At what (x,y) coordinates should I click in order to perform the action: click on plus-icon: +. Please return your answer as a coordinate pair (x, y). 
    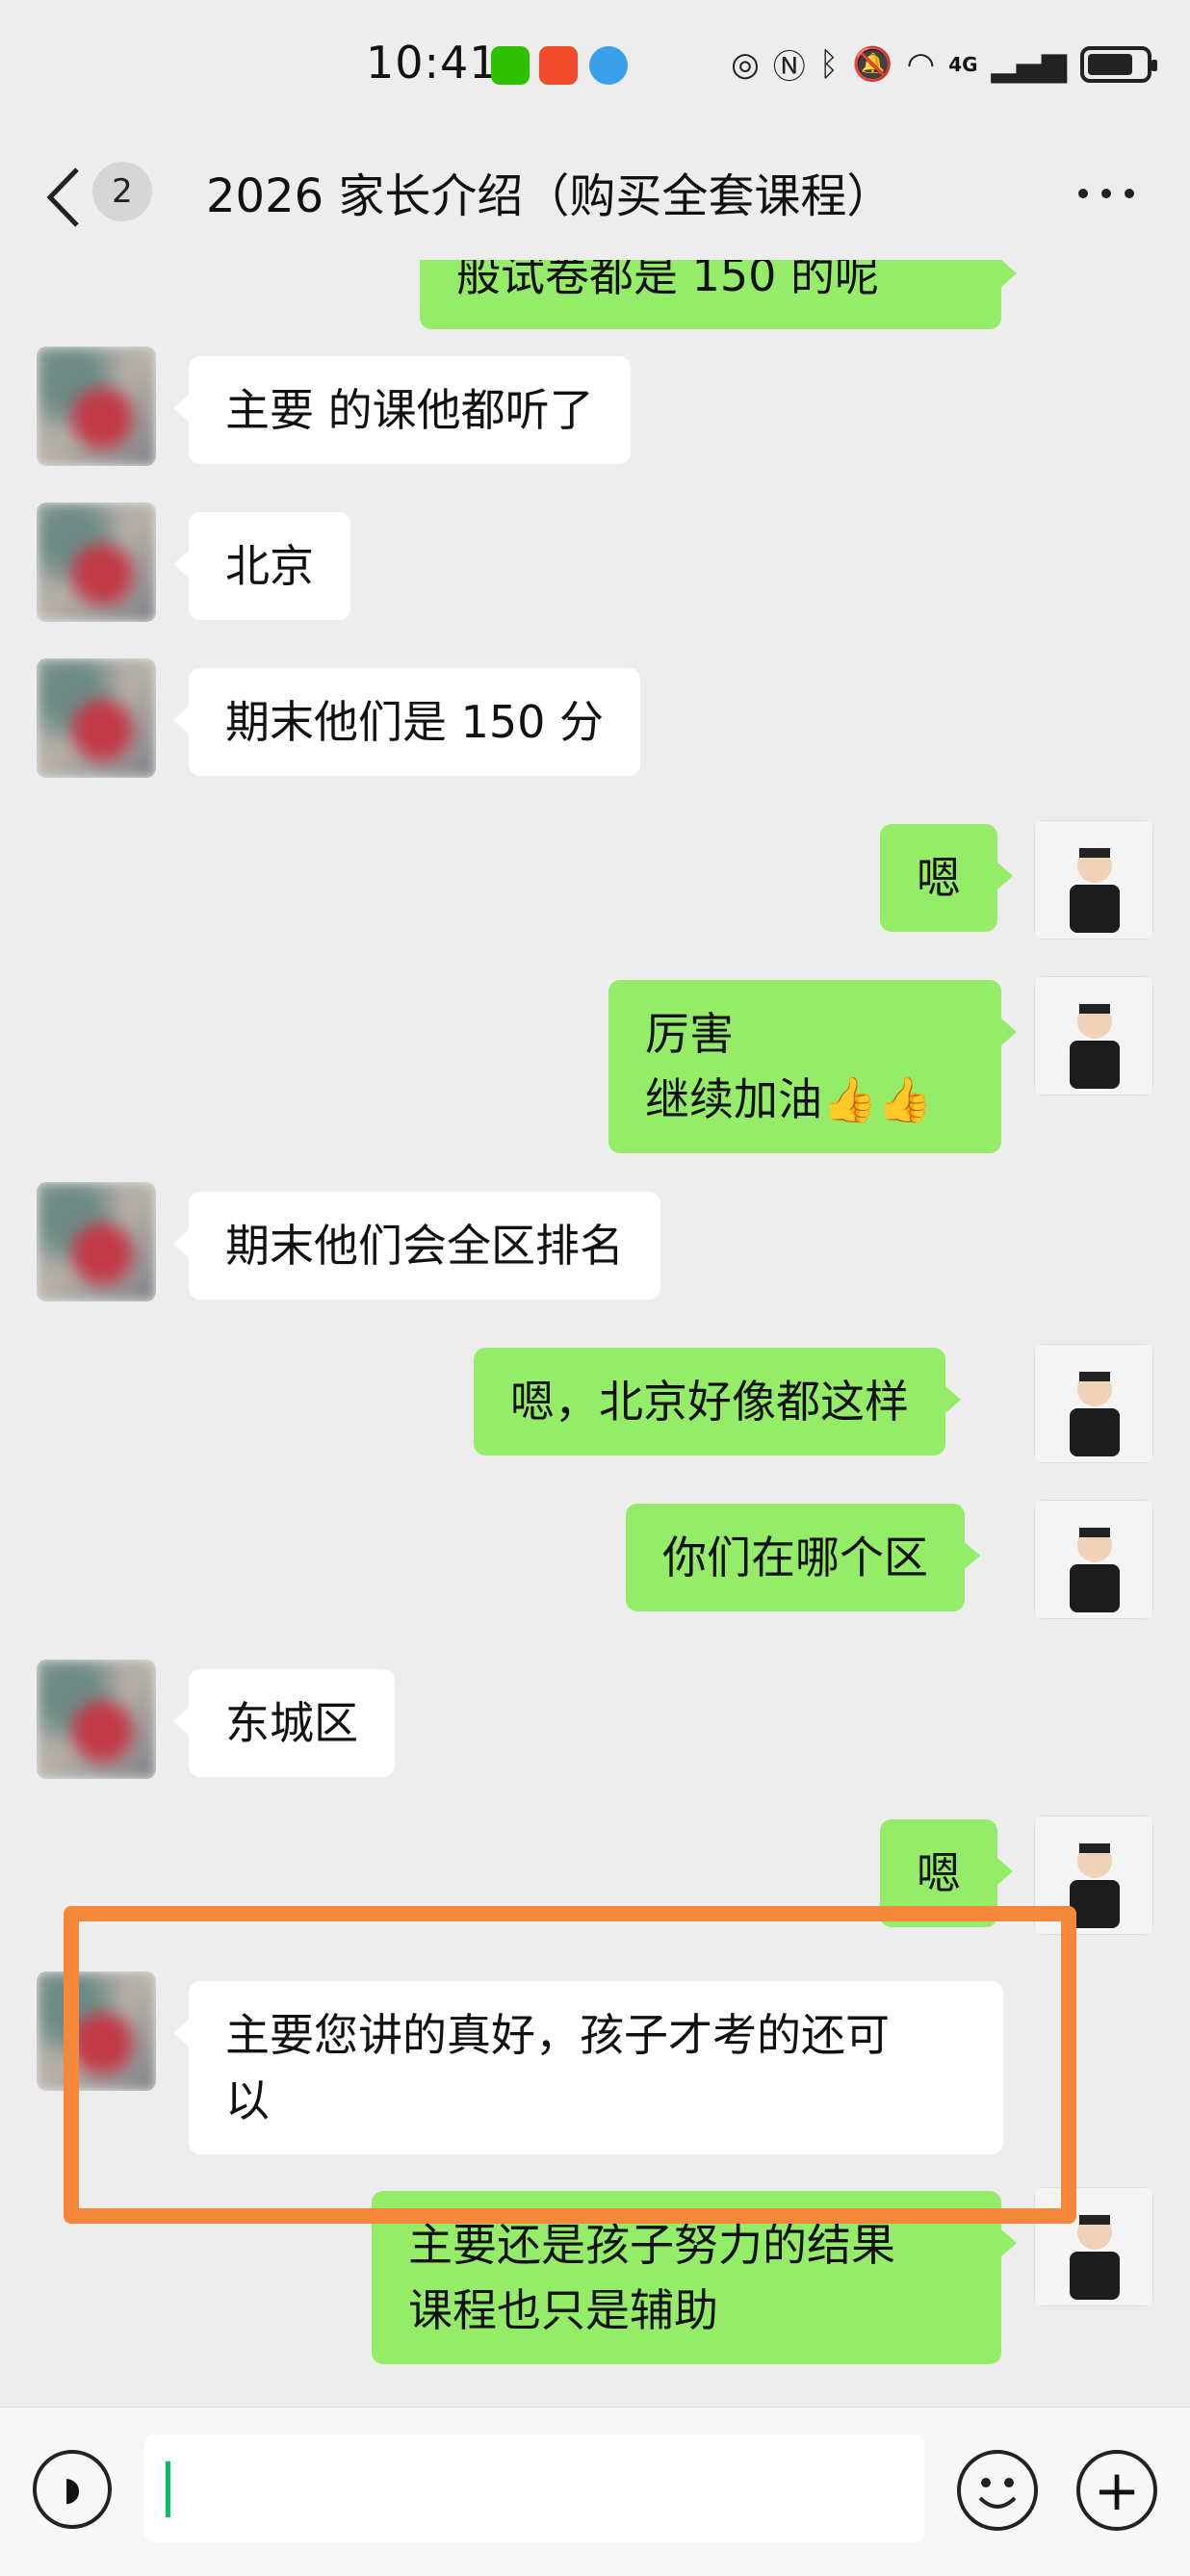
    Looking at the image, I should click on (1117, 2491).